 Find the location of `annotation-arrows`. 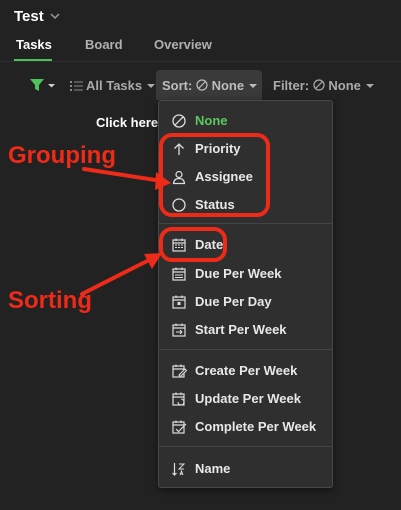

annotation-arrows is located at coordinates (125, 231).